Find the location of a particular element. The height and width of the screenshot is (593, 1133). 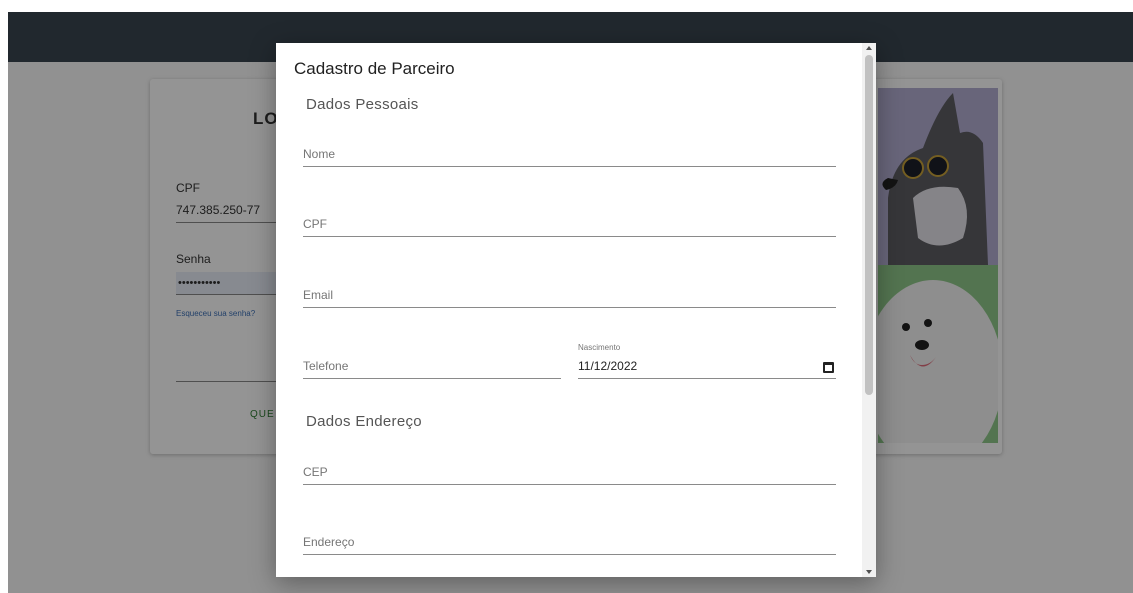

address-underline is located at coordinates (569, 554).